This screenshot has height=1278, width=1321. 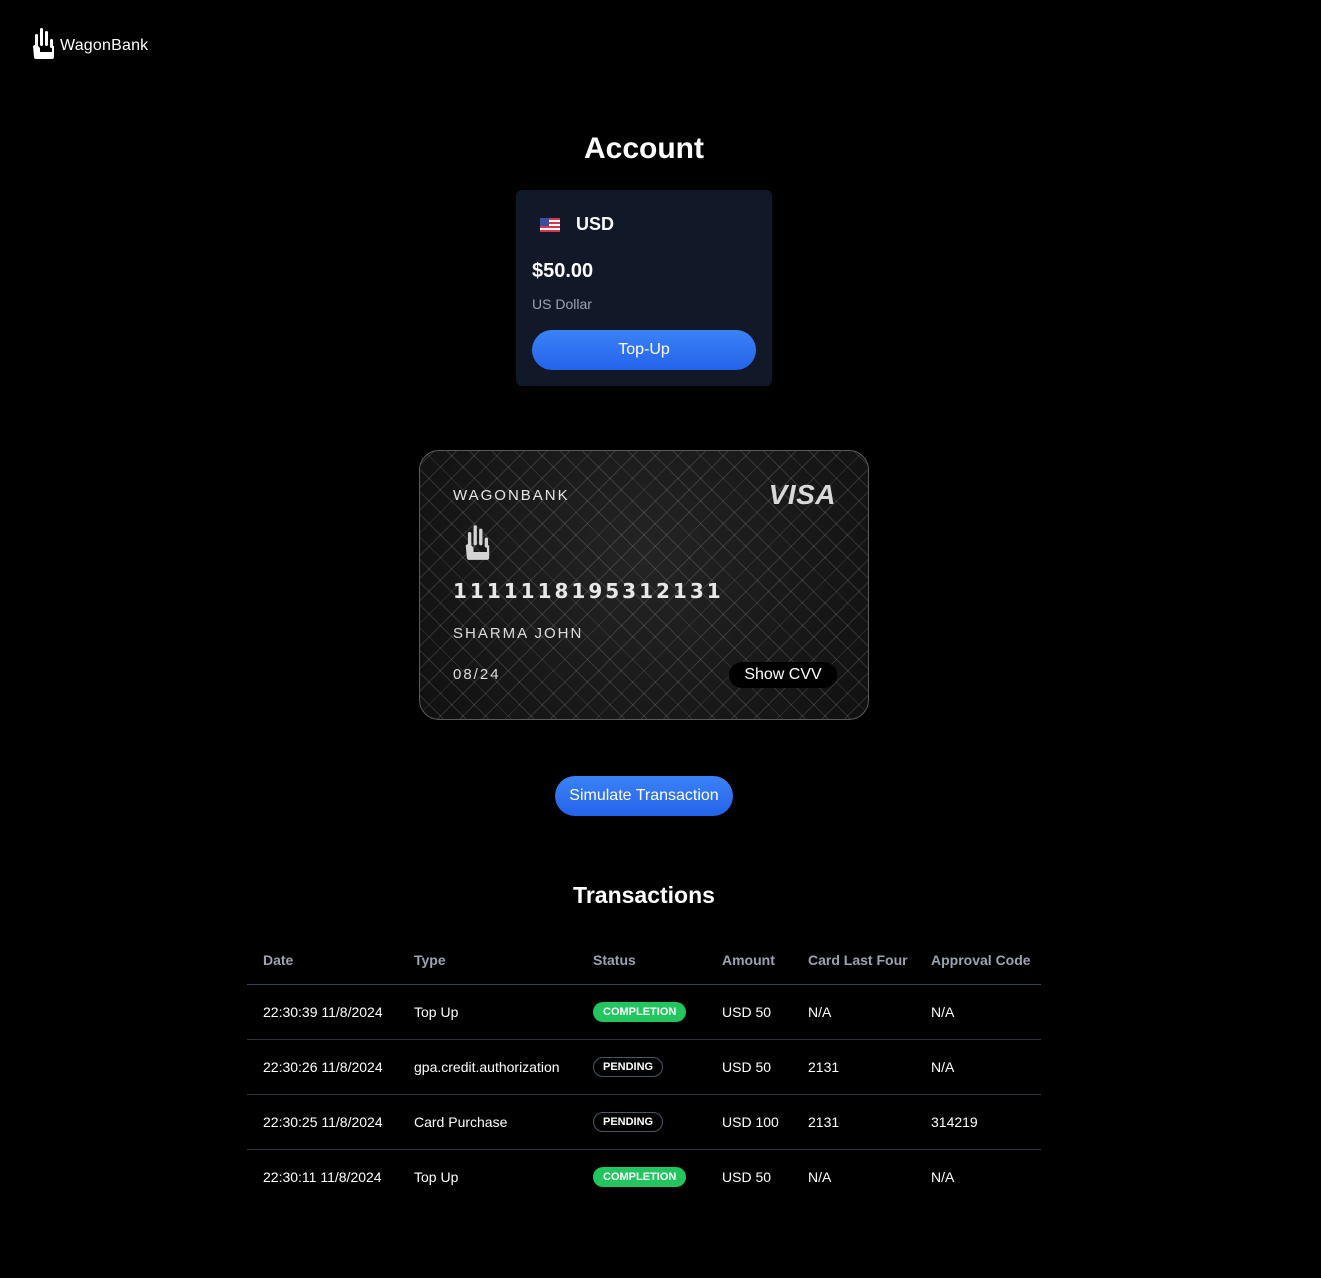 I want to click on brand-name: WagonBank, so click(x=104, y=45).